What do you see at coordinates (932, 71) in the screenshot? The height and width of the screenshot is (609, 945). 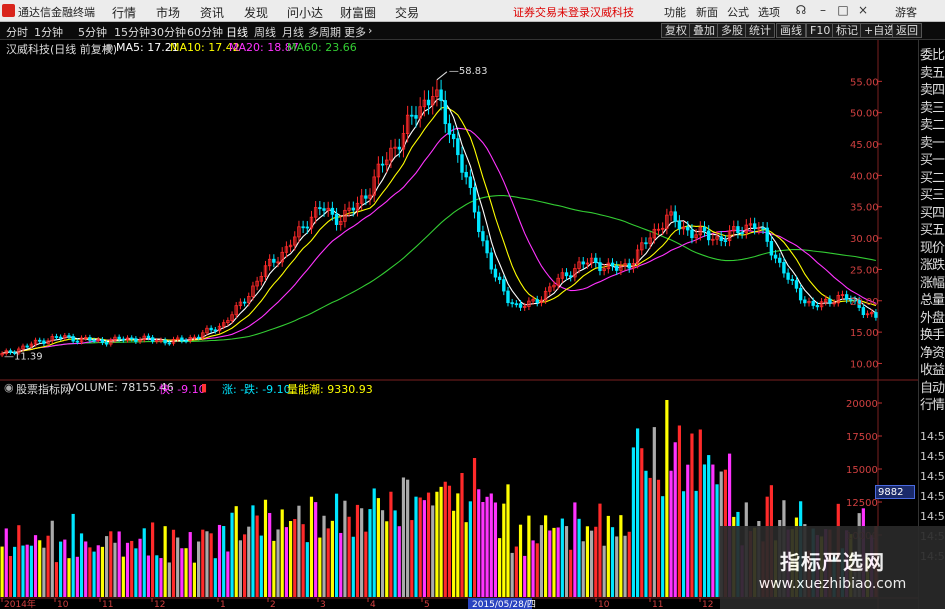 I see `side-item-1: 卖五` at bounding box center [932, 71].